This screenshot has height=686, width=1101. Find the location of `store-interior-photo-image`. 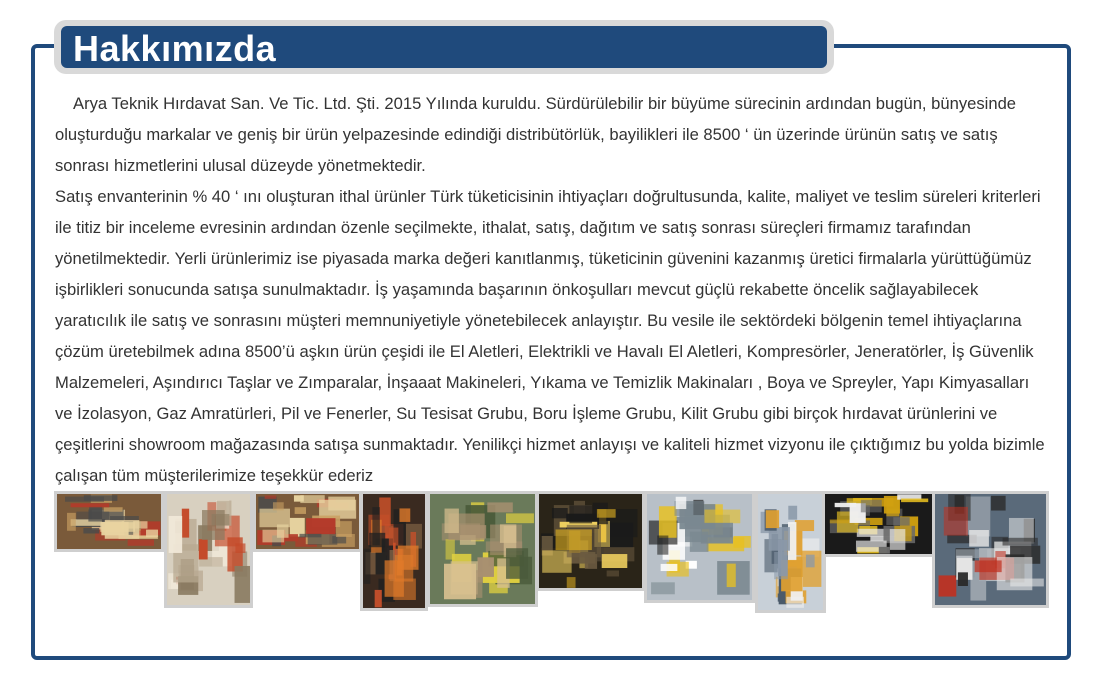

store-interior-photo-image is located at coordinates (208, 549).